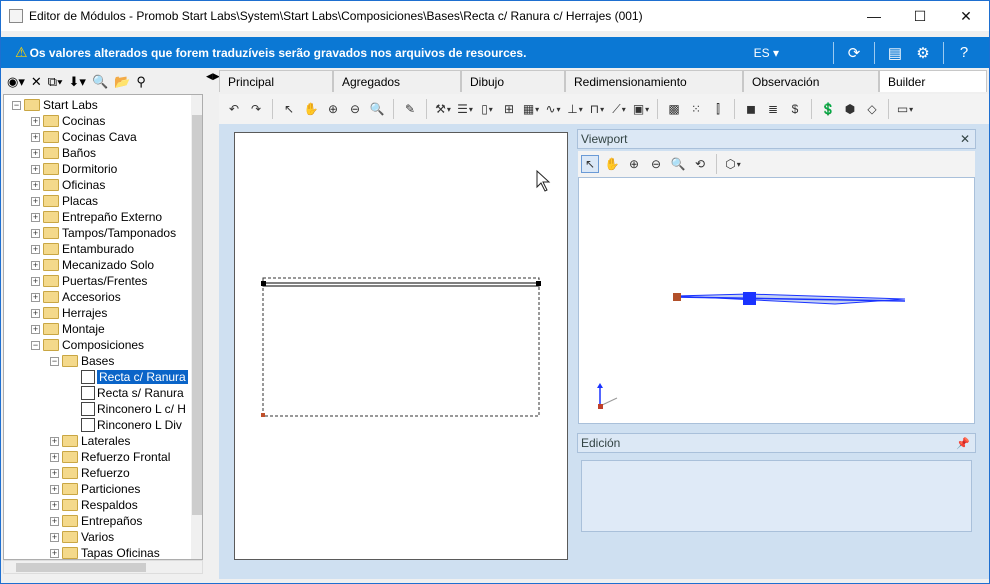  I want to click on tree-item: − Composiciones, so click(87, 345).